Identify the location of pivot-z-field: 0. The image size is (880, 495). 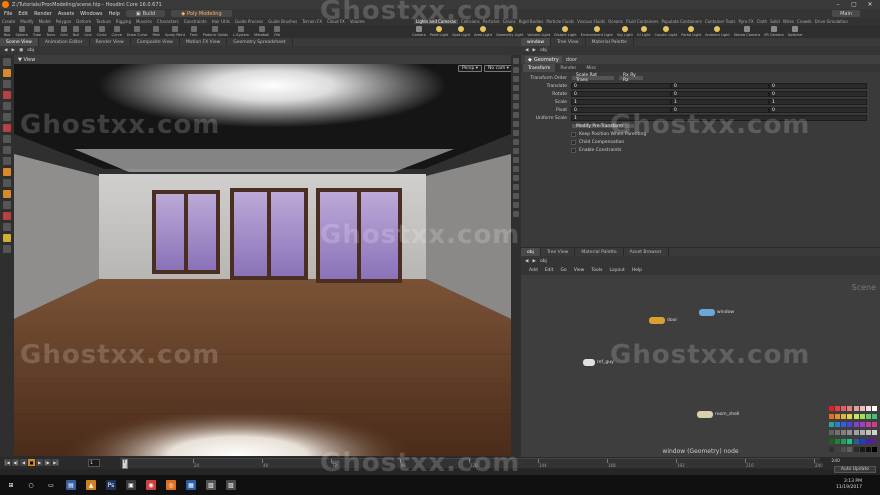
(818, 110).